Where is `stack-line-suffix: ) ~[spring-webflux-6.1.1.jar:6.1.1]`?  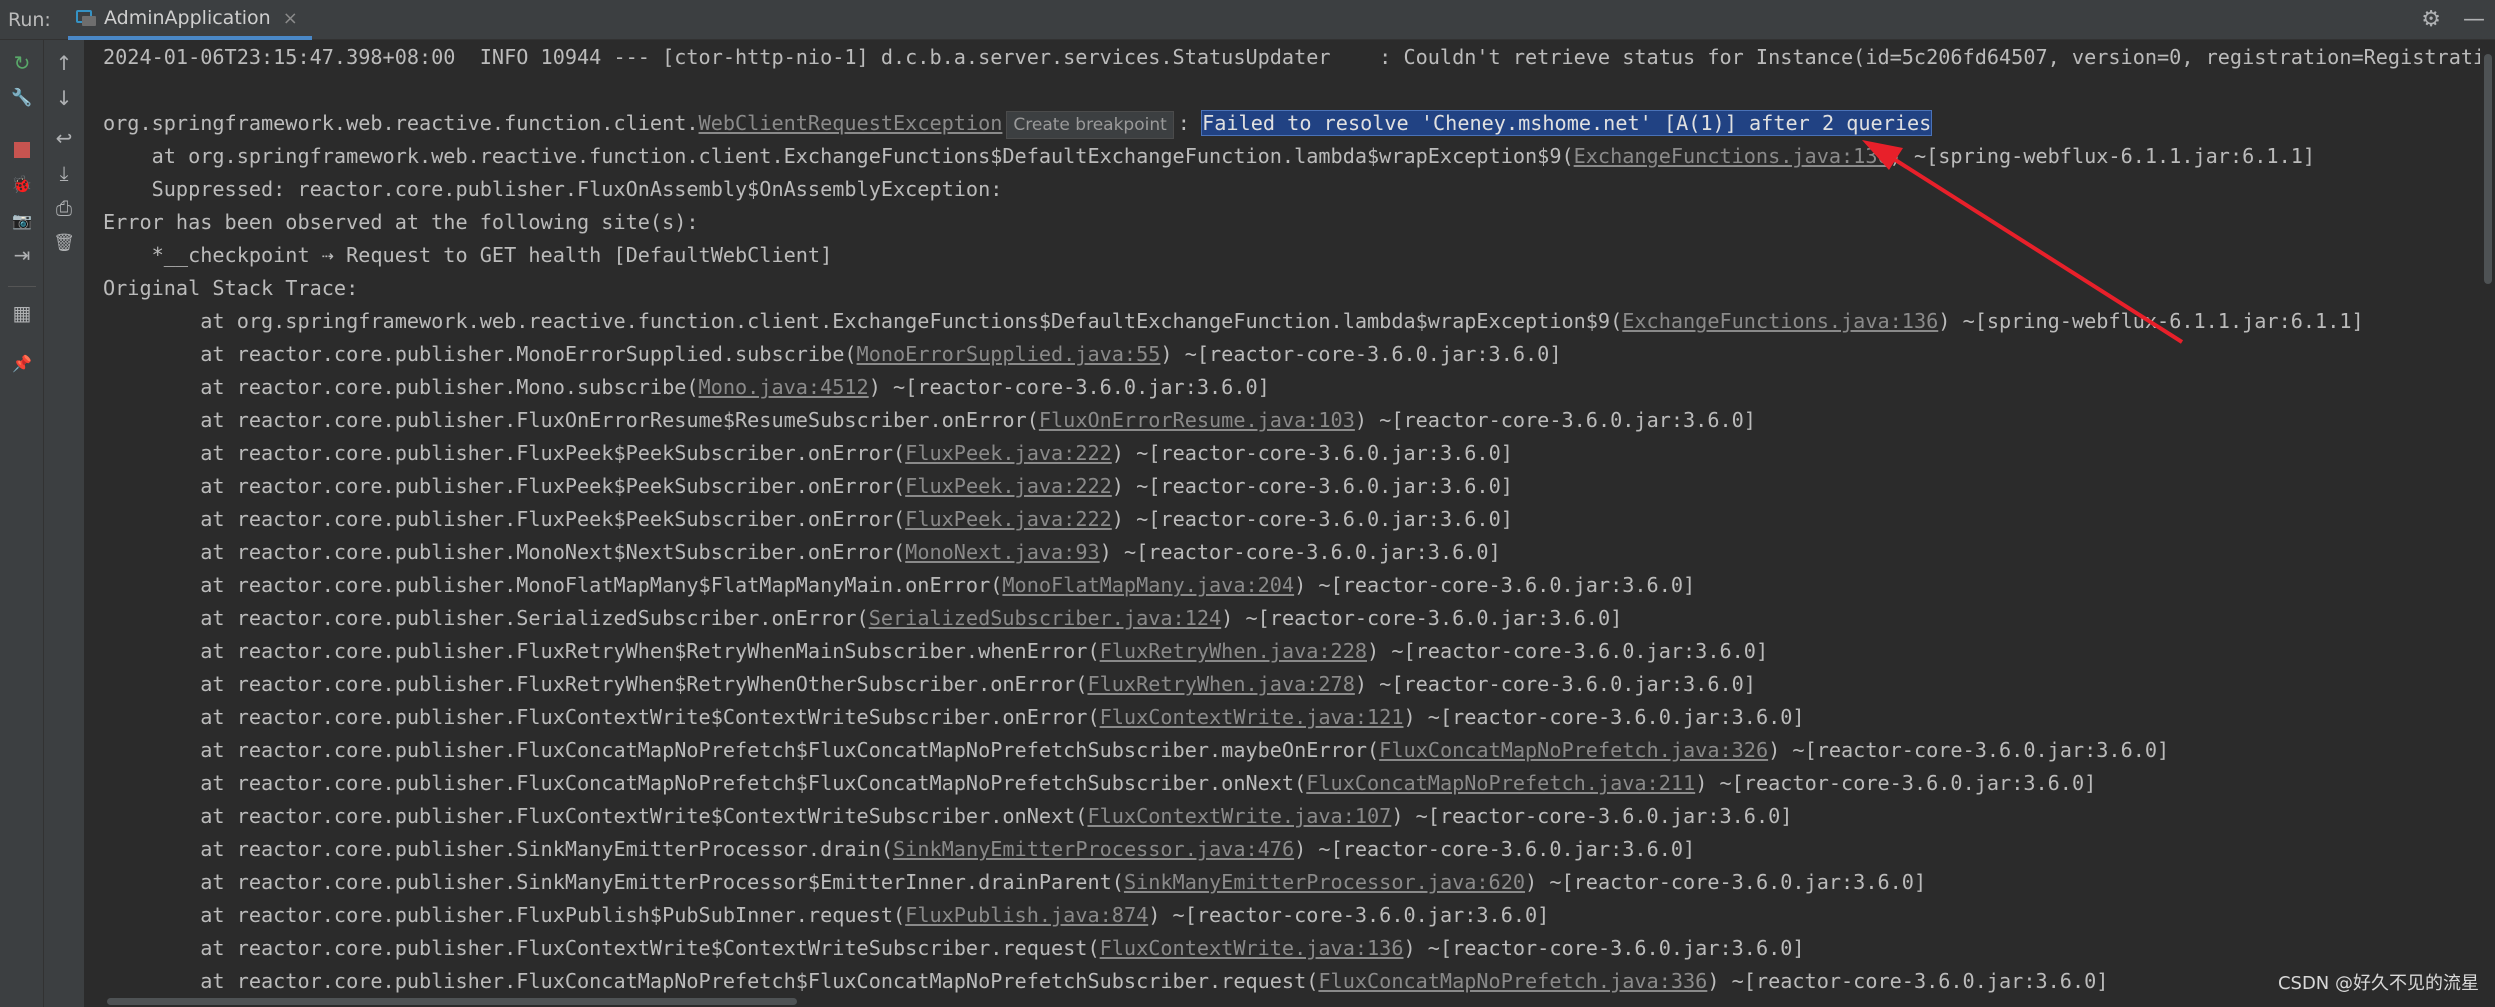 stack-line-suffix: ) ~[spring-webflux-6.1.1.jar:6.1.1] is located at coordinates (2102, 156).